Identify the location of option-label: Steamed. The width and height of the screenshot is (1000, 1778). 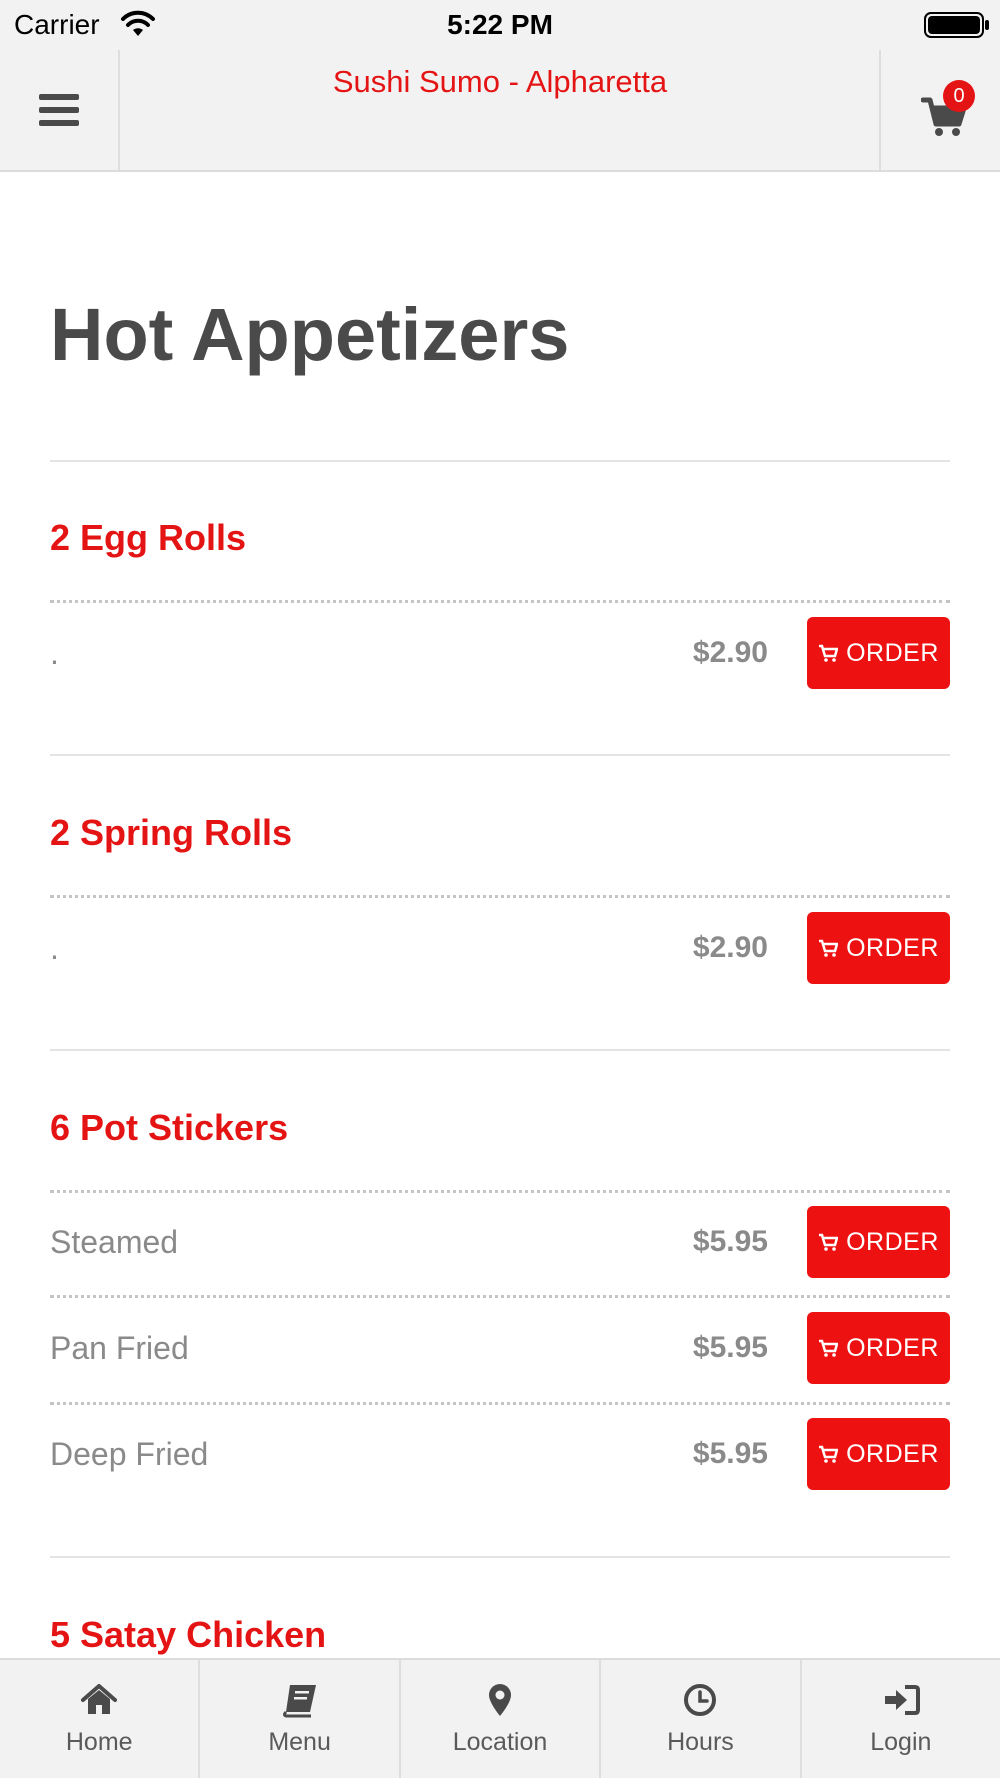
(114, 1242).